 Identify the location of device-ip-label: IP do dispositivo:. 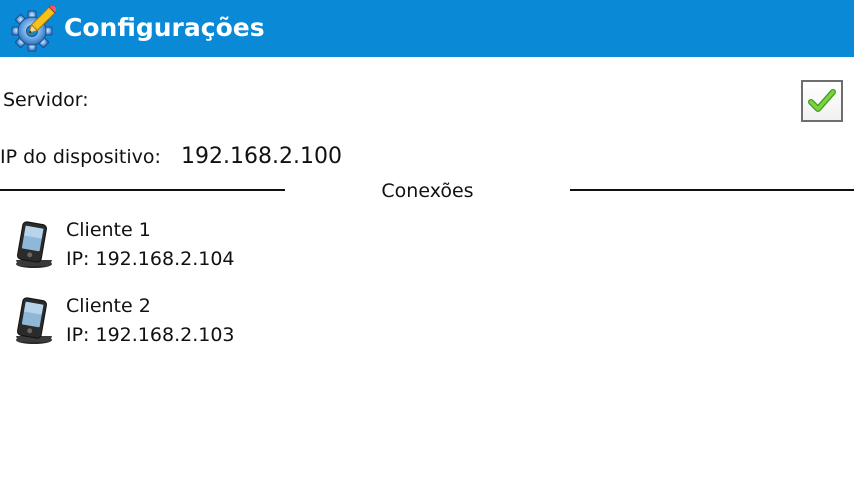
(80, 157).